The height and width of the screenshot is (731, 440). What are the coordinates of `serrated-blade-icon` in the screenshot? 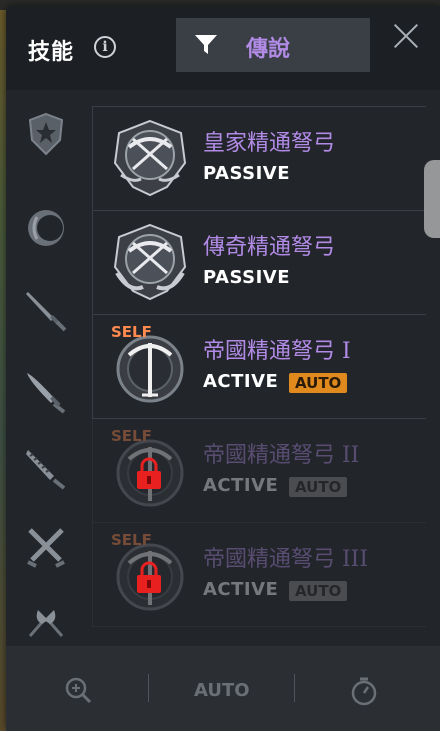 It's located at (46, 470).